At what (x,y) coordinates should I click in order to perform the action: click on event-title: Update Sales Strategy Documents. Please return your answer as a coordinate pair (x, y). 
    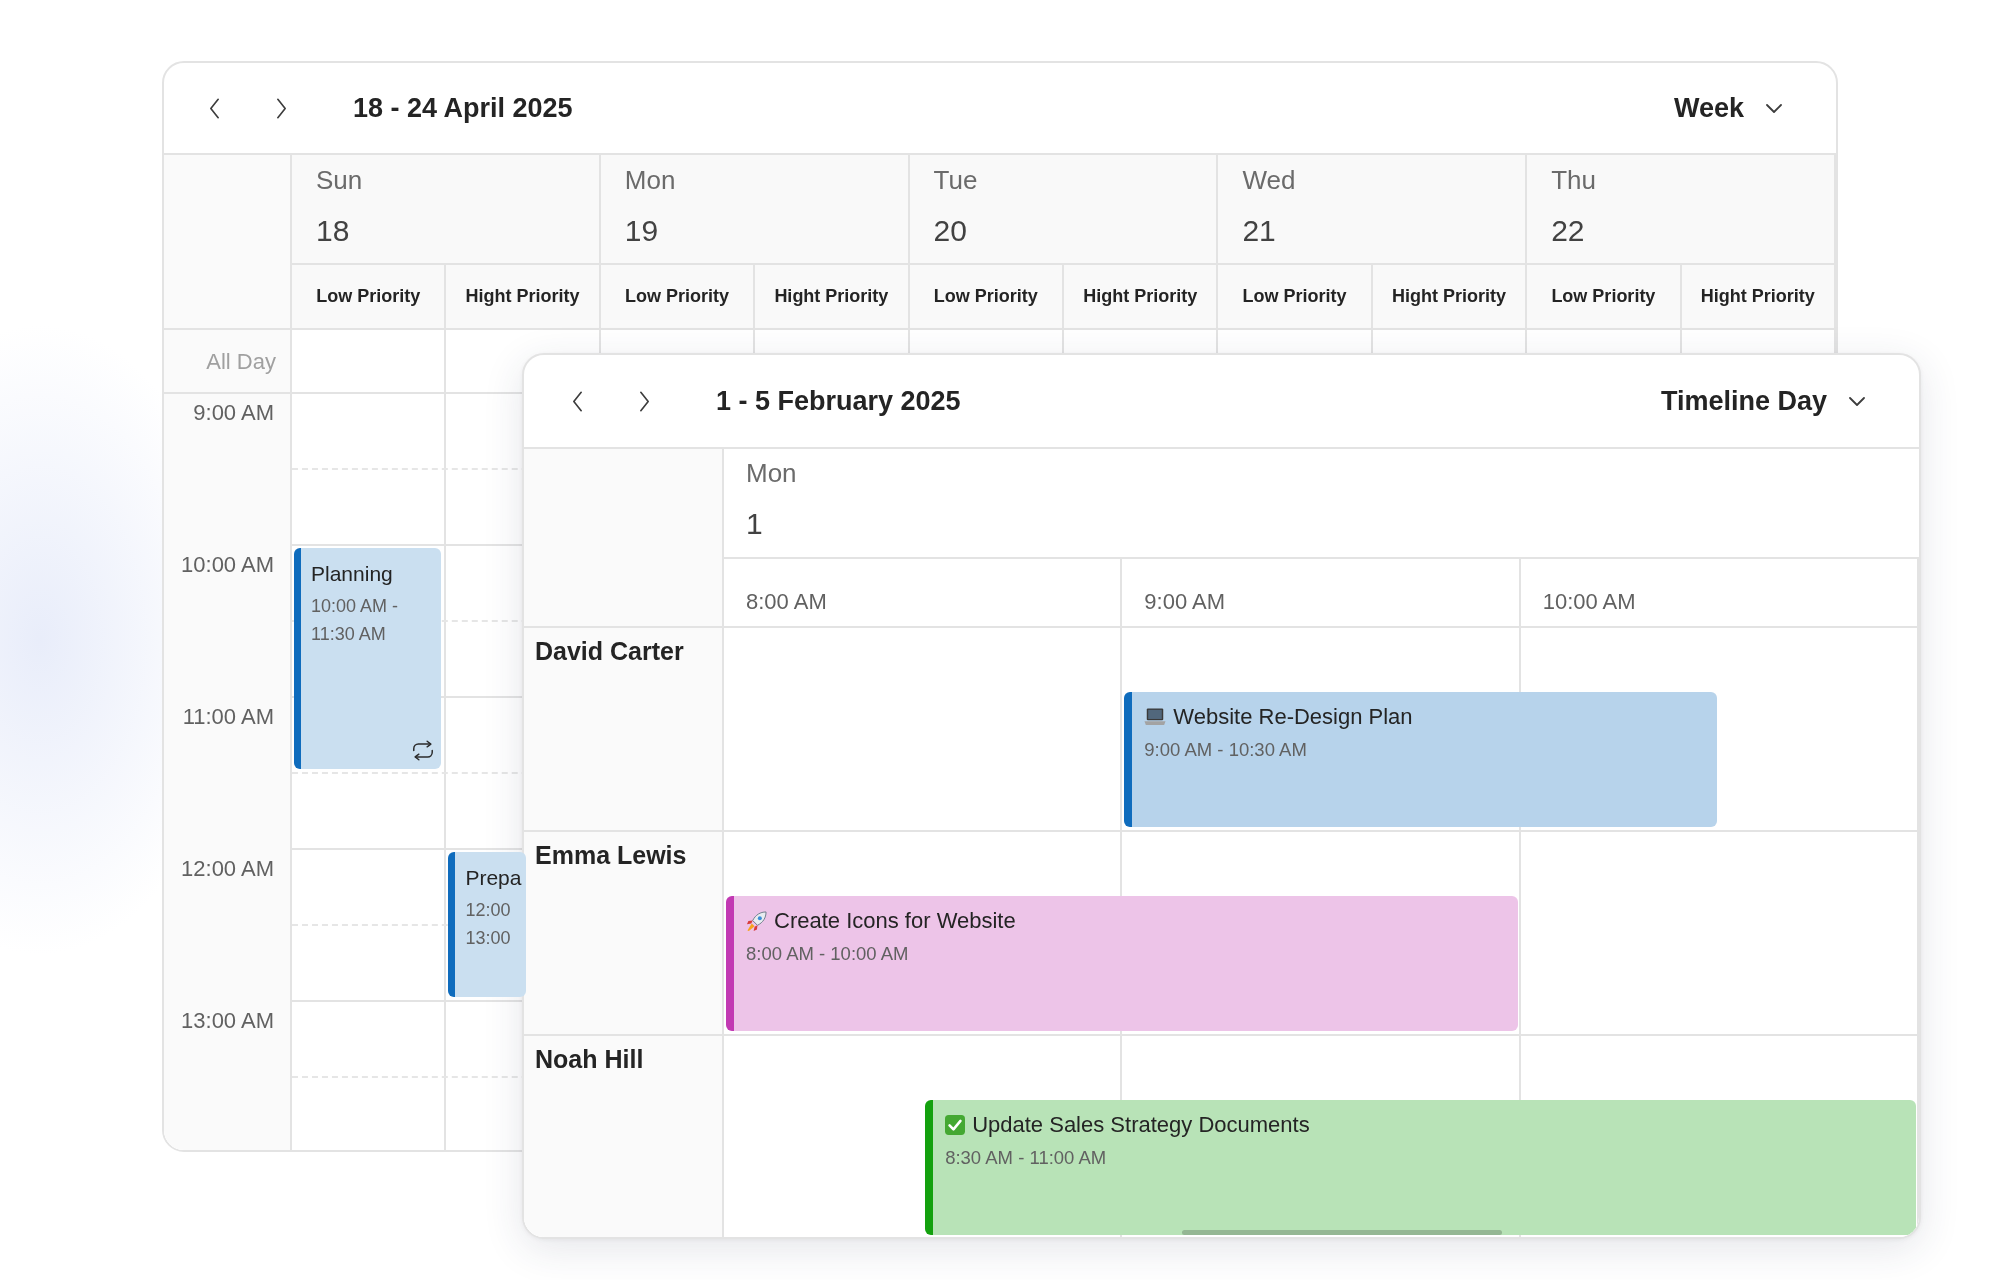
    Looking at the image, I should click on (1141, 1125).